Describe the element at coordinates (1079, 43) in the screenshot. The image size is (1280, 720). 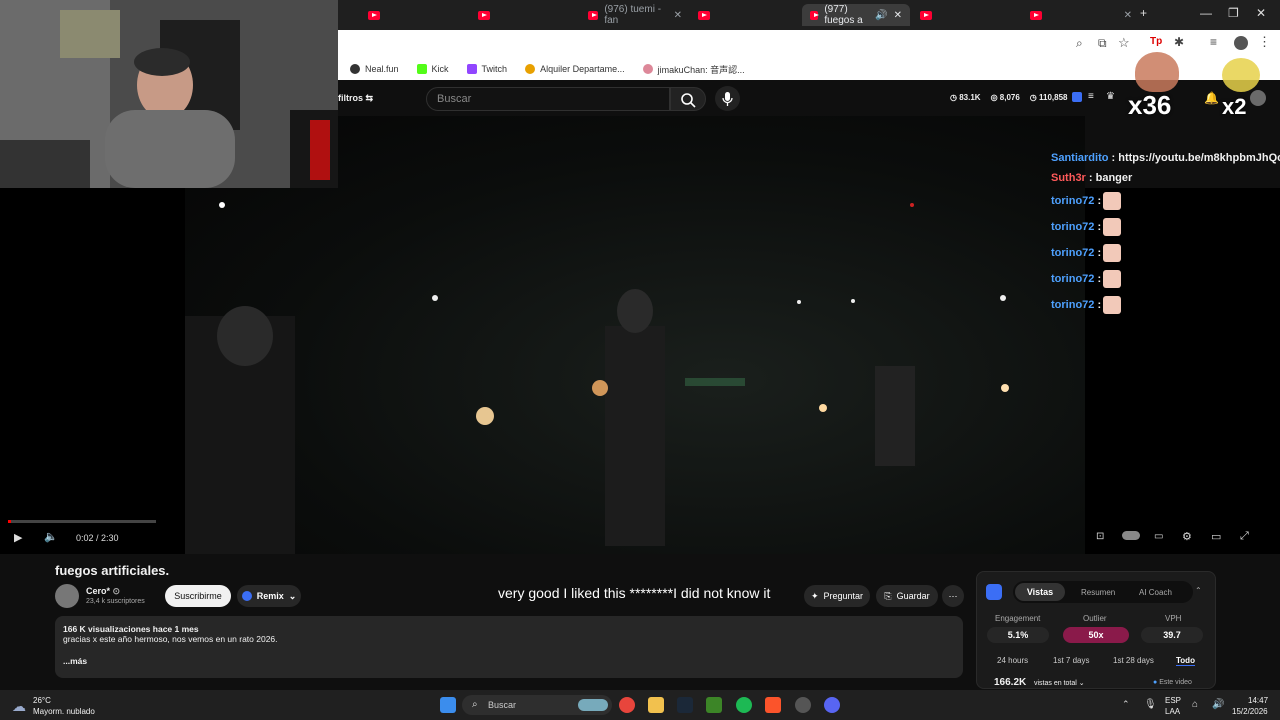
I see `zoom-icon: ⌕` at that location.